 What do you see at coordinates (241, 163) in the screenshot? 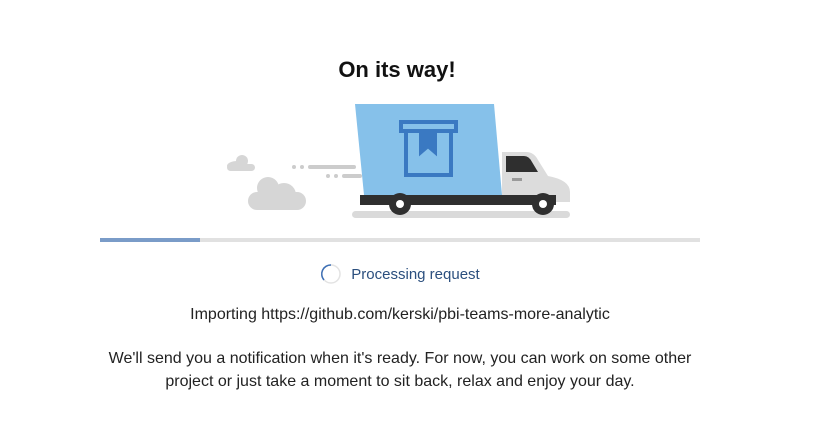
I see `small-cloud-icon` at bounding box center [241, 163].